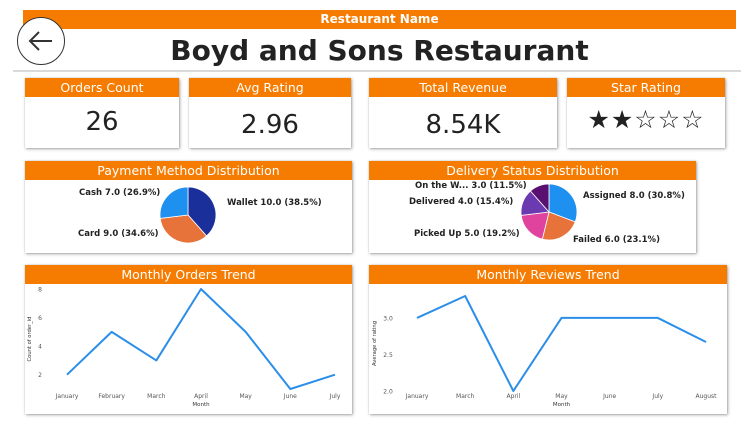  What do you see at coordinates (548, 274) in the screenshot?
I see `monthly-reviews-title: Monthly Reviews Trend` at bounding box center [548, 274].